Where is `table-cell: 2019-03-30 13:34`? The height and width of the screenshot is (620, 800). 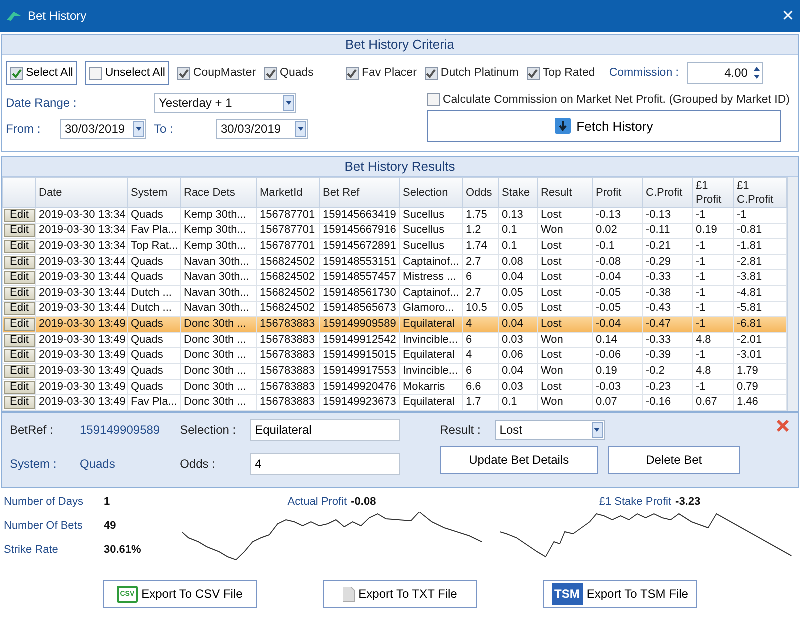
table-cell: 2019-03-30 13:34 is located at coordinates (82, 216).